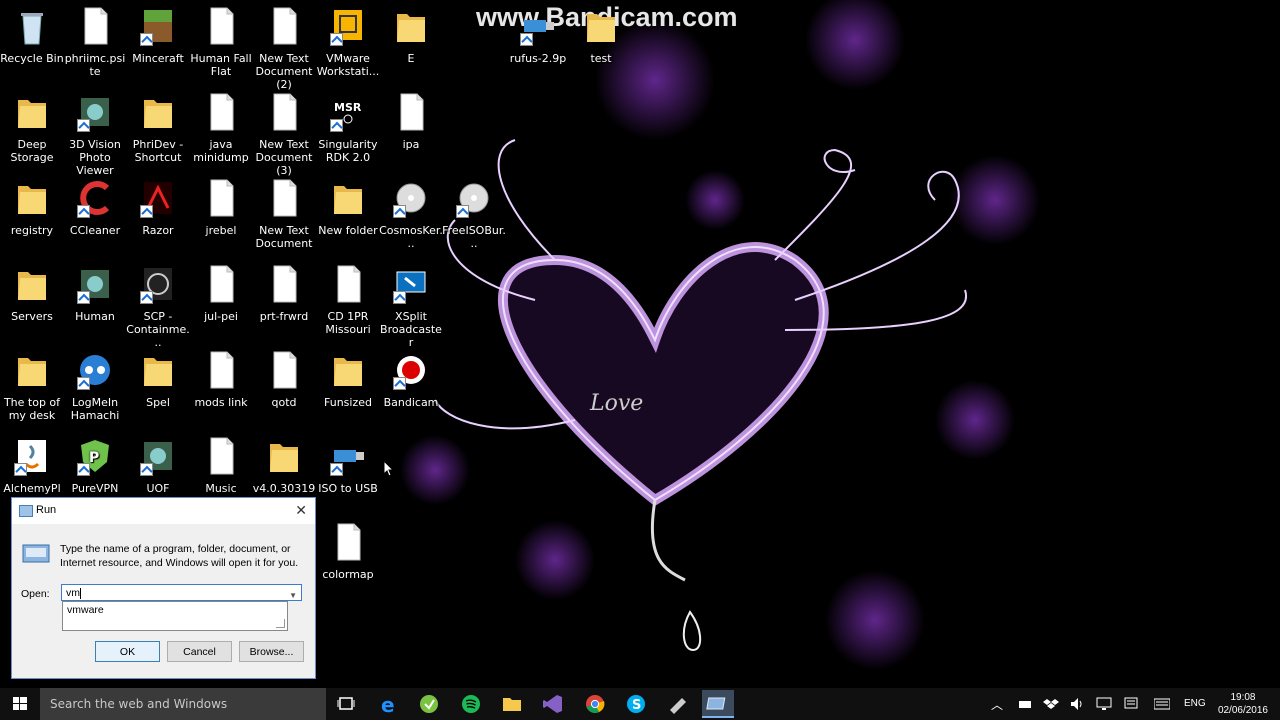 The height and width of the screenshot is (720, 1280). I want to click on edge-icon: e, so click(388, 704).